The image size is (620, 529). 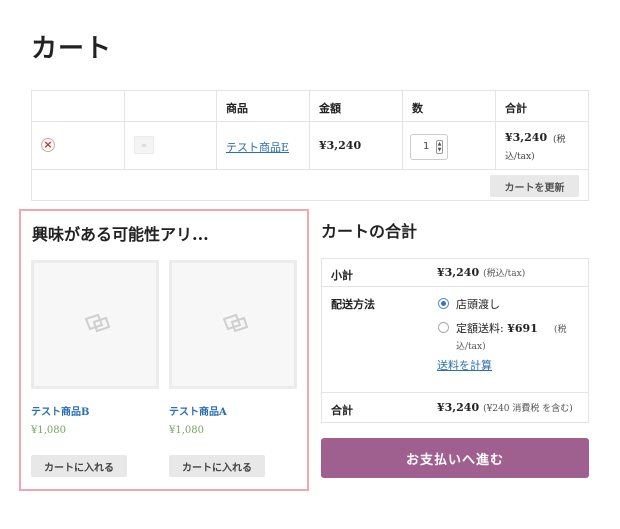 I want to click on item-tax-note-2: 込/tax), so click(x=520, y=157).